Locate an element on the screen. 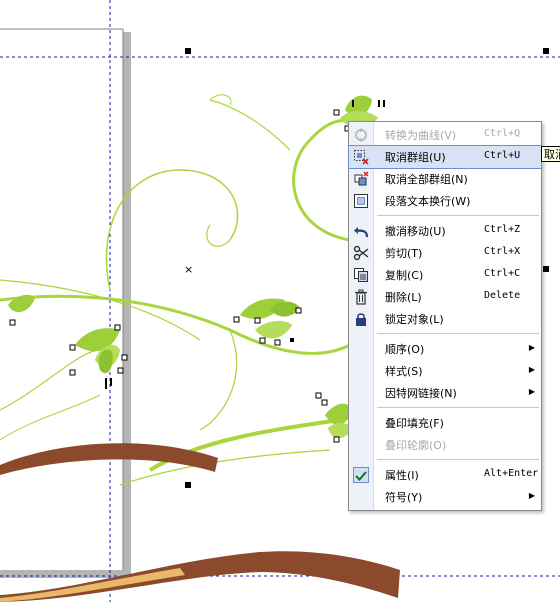 The width and height of the screenshot is (560, 602). menu-item-label: 顺序(O) is located at coordinates (405, 349).